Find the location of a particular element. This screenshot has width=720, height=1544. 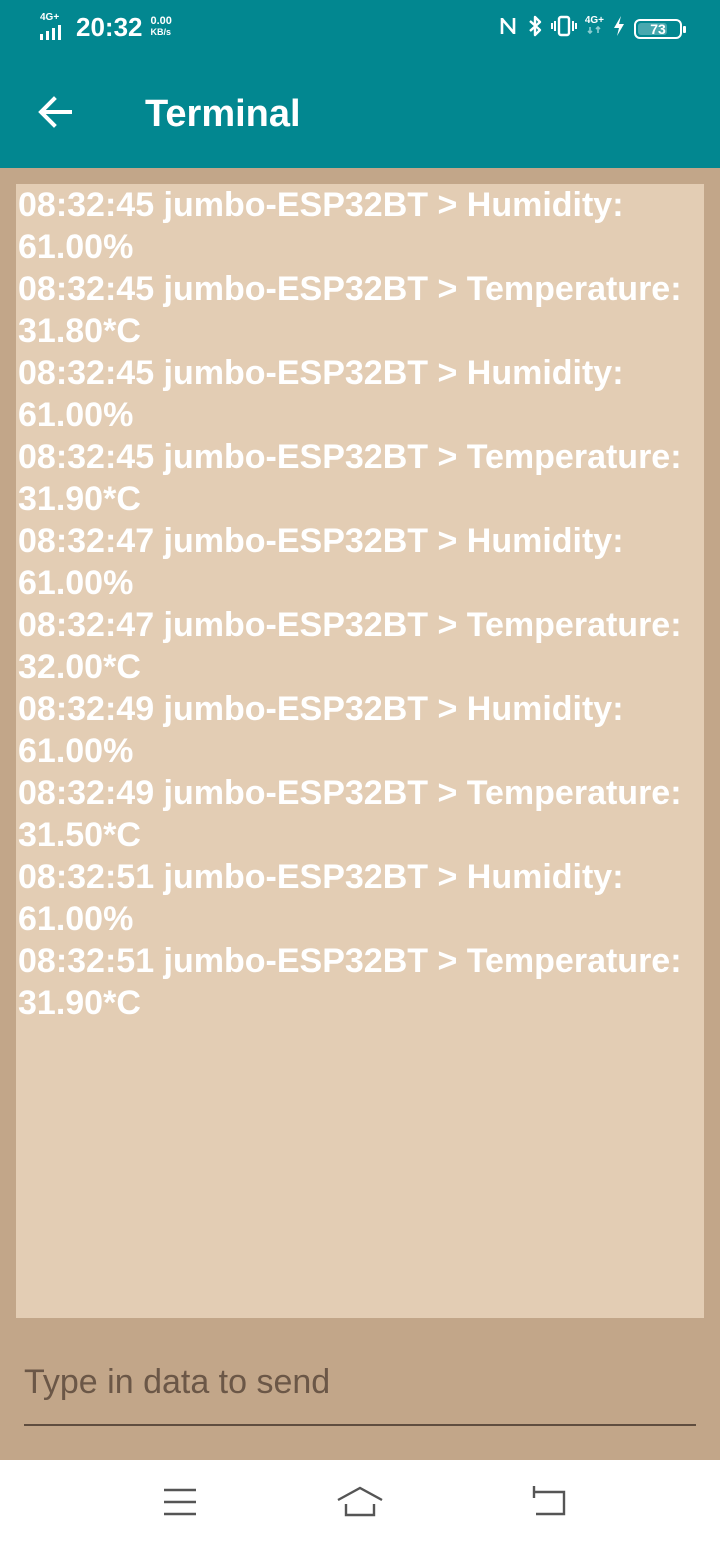

status-left: 4G+ 20:32 0.00 KB/s is located at coordinates (105, 27).